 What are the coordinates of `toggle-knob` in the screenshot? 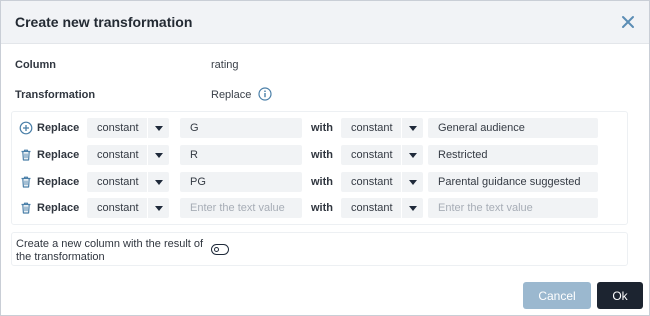 It's located at (216, 249).